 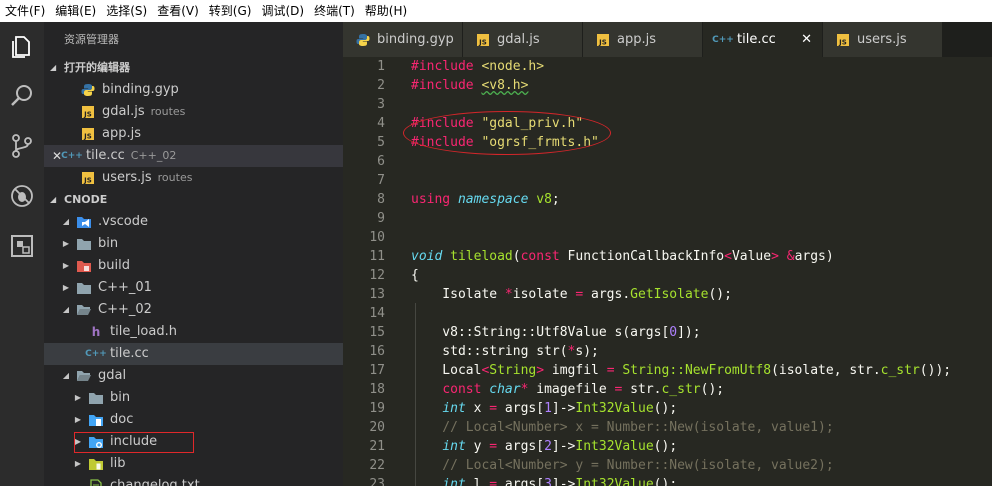 I want to click on tree-item: ▶ C++_01, so click(x=193, y=288).